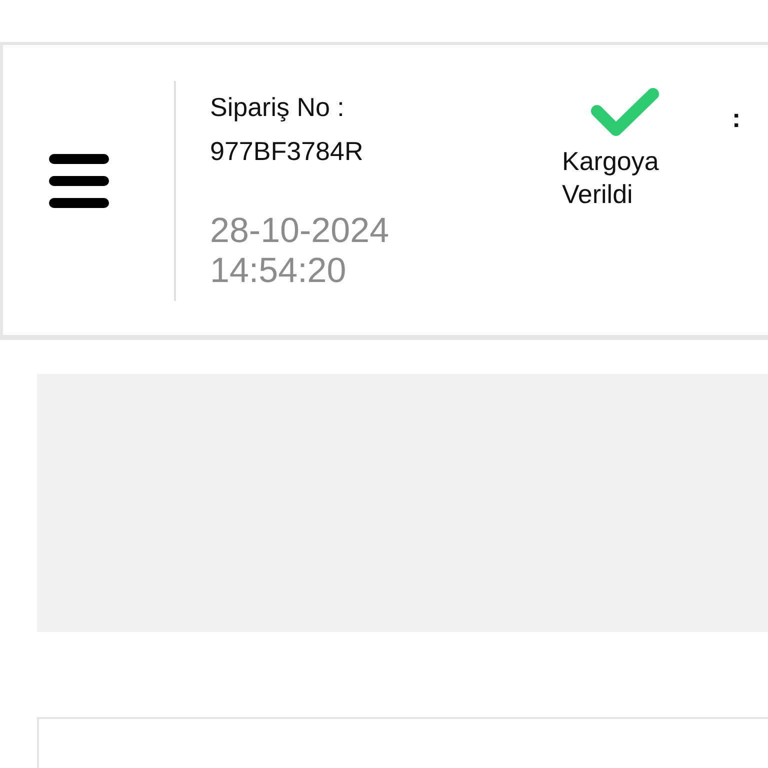  I want to click on status-label: Kargoya Verildi, so click(611, 178).